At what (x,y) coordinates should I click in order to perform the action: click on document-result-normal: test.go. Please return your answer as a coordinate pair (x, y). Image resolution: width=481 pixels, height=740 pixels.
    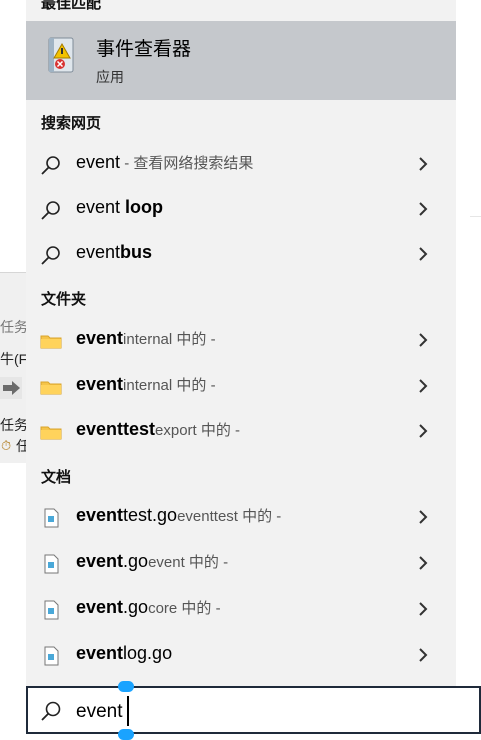
    Looking at the image, I should click on (150, 515).